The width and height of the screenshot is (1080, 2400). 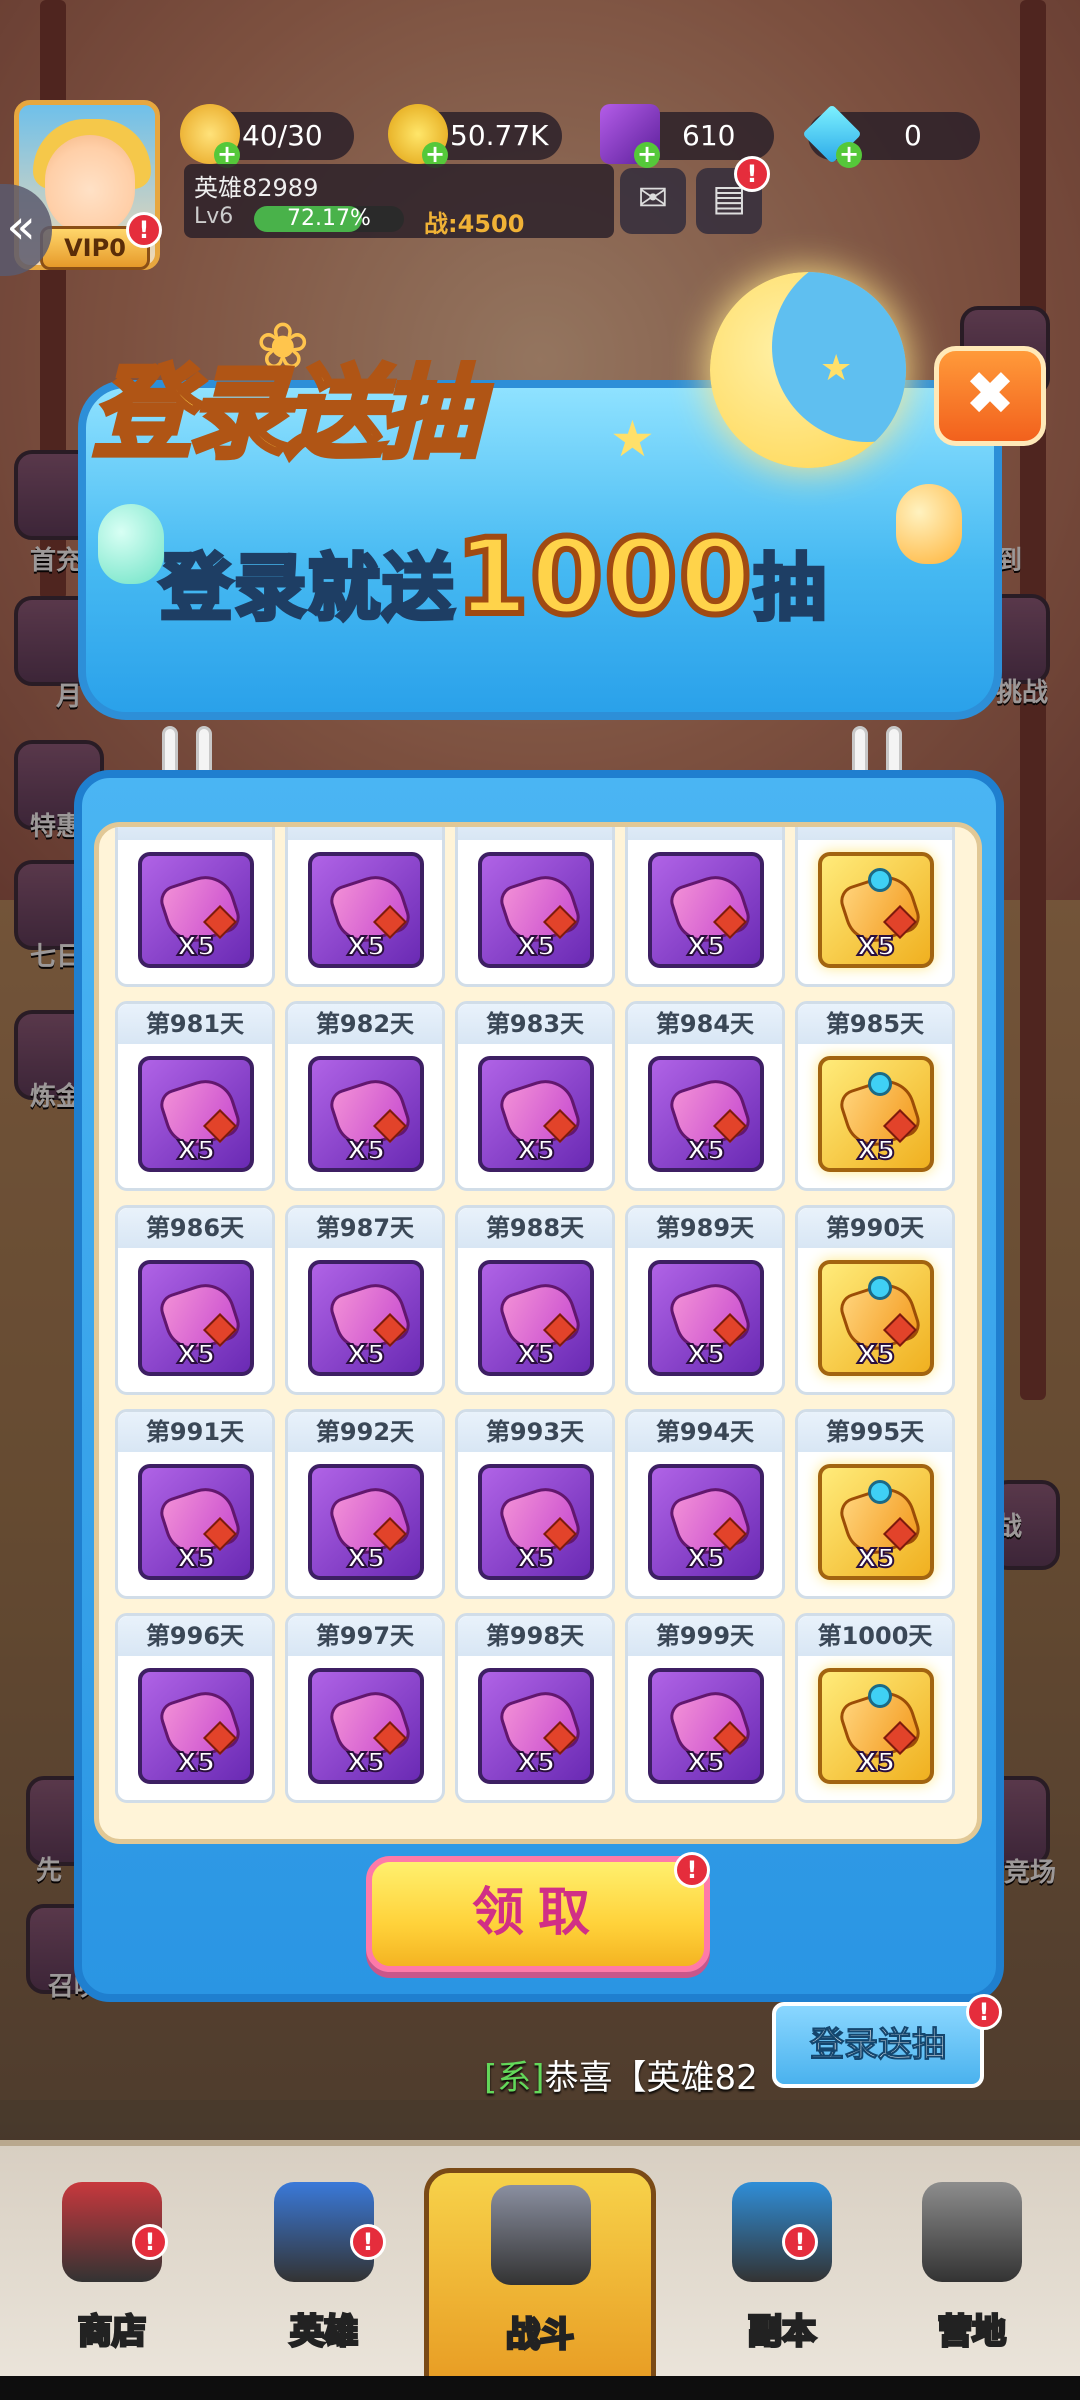 I want to click on reward-cell: 第995天 X5, so click(x=875, y=1504).